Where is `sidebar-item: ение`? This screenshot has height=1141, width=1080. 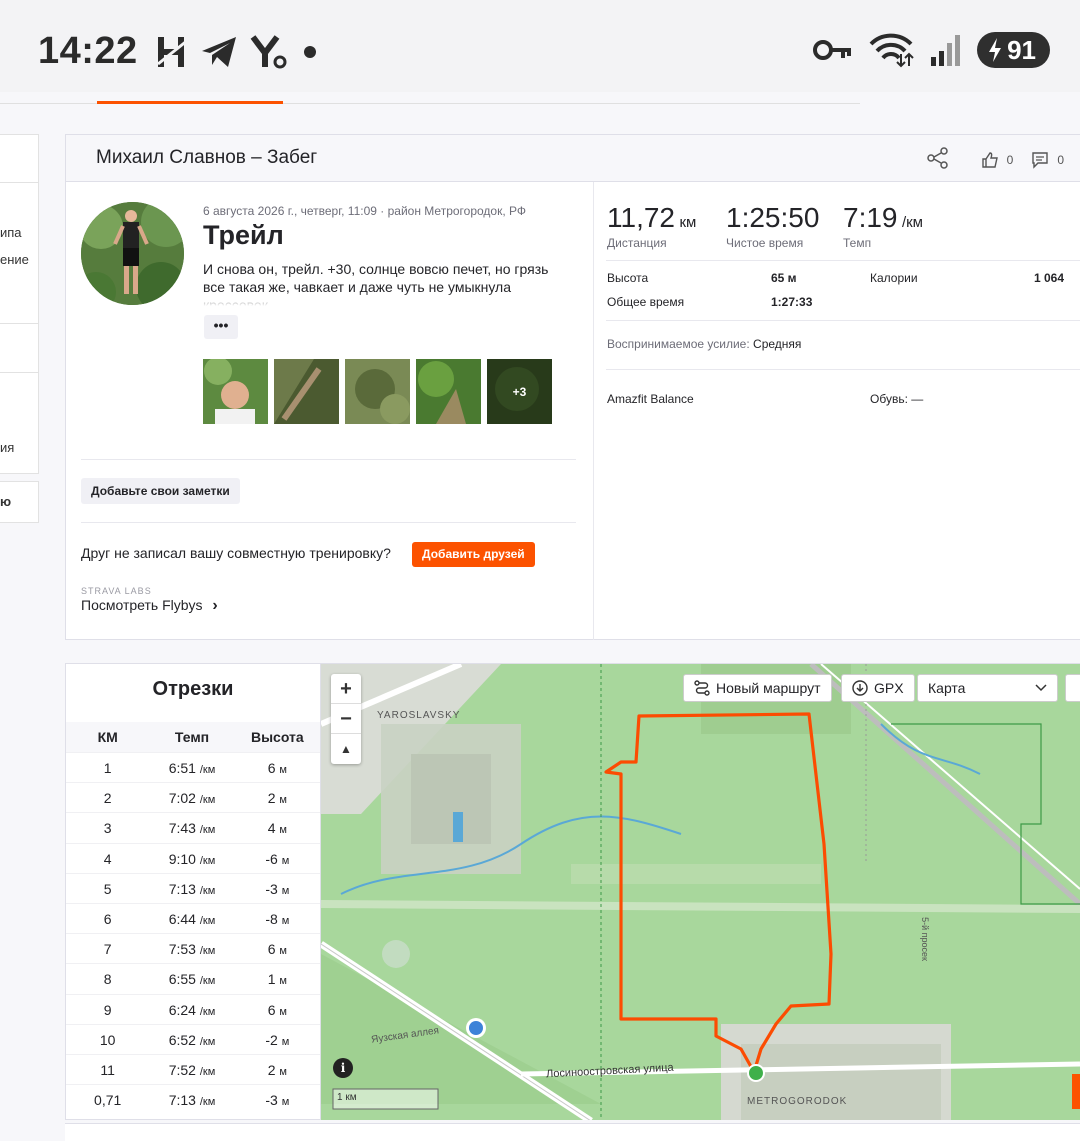 sidebar-item: ение is located at coordinates (14, 259).